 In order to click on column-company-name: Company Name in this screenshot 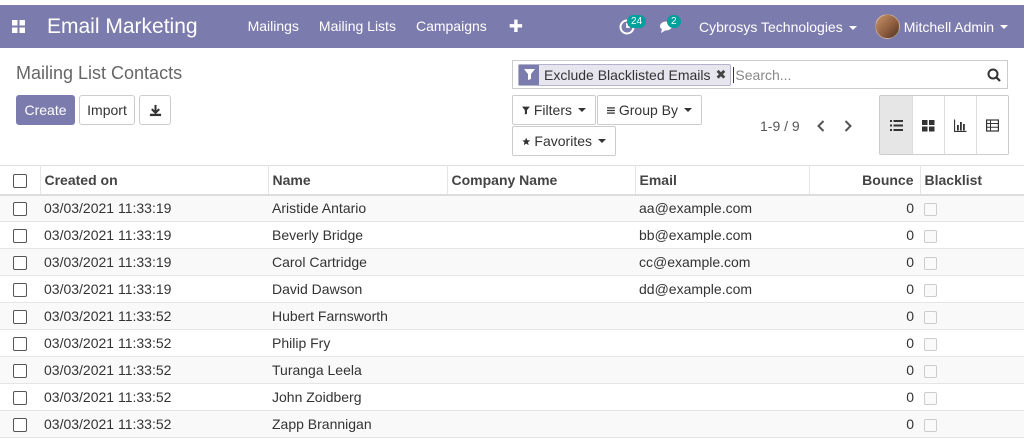, I will do `click(540, 180)`.